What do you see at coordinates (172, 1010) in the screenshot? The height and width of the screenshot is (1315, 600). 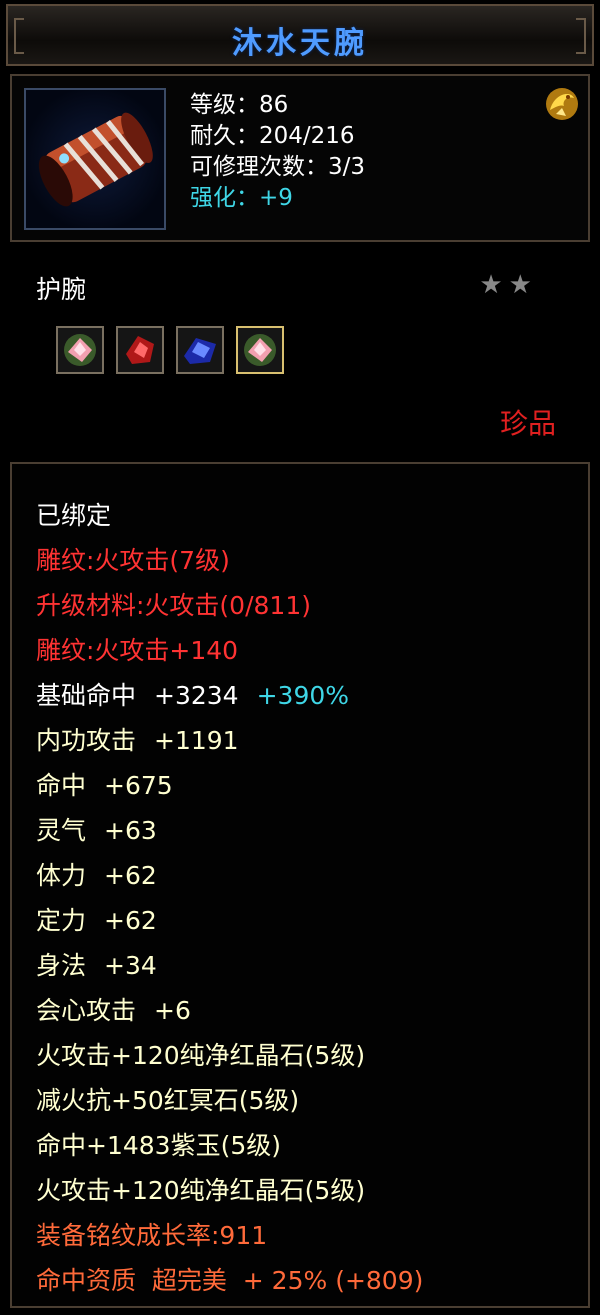 I see `crit-attack-value: +6` at bounding box center [172, 1010].